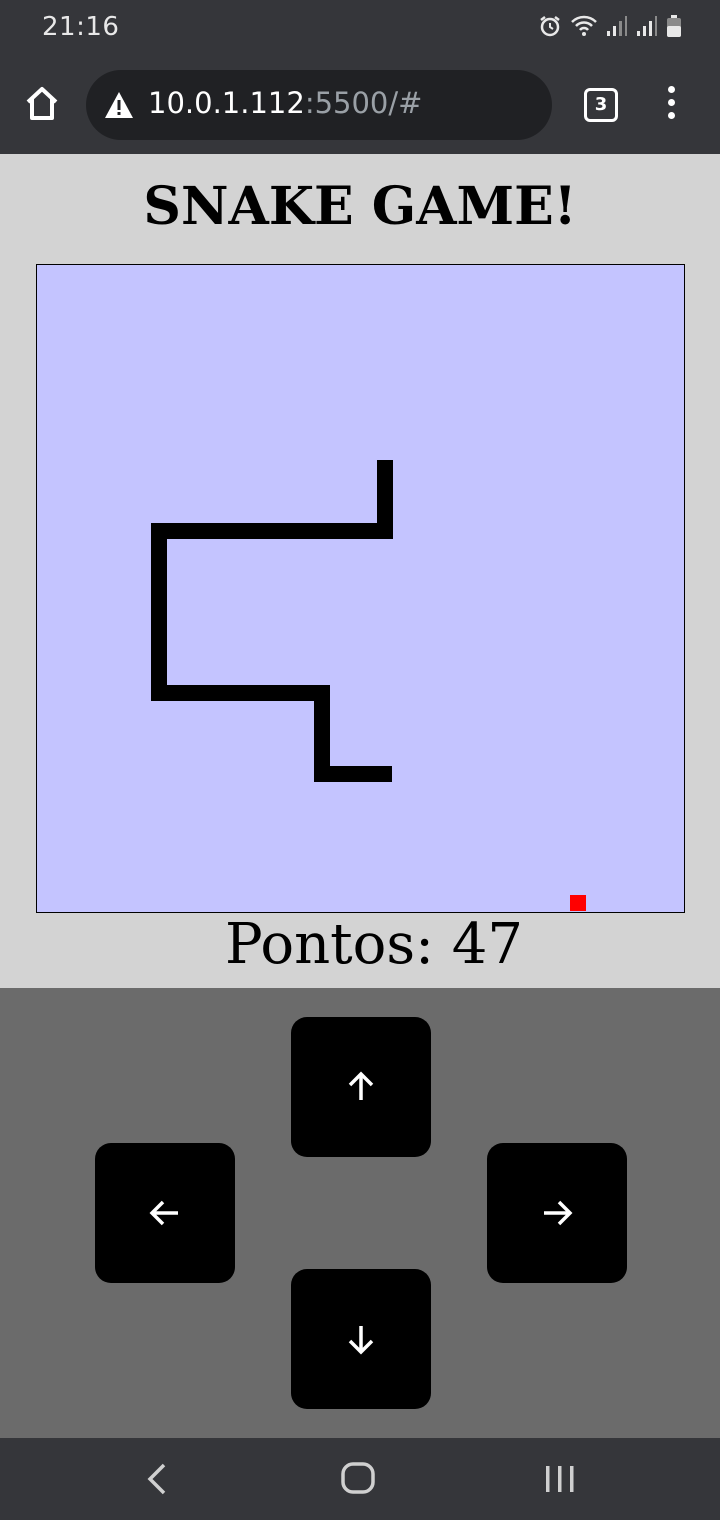 The image size is (720, 1520). What do you see at coordinates (119, 105) in the screenshot?
I see `warning-icon` at bounding box center [119, 105].